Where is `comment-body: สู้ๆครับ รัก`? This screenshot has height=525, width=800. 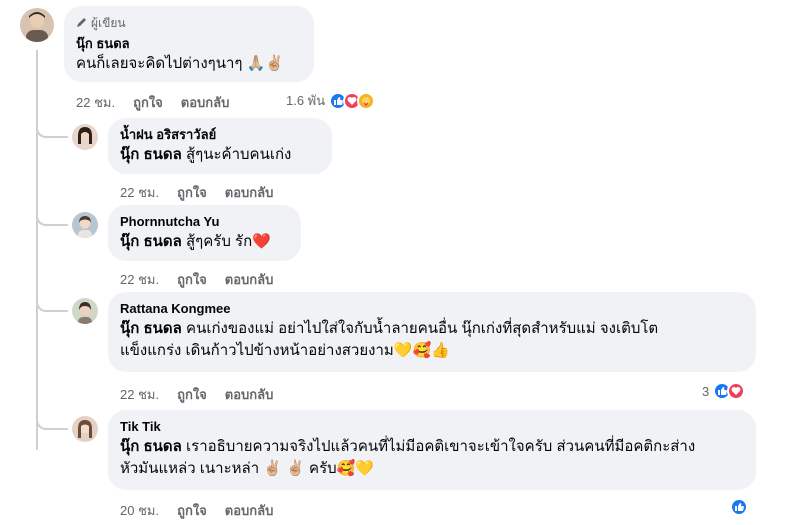
comment-body: สู้ๆครับ รัก is located at coordinates (219, 241).